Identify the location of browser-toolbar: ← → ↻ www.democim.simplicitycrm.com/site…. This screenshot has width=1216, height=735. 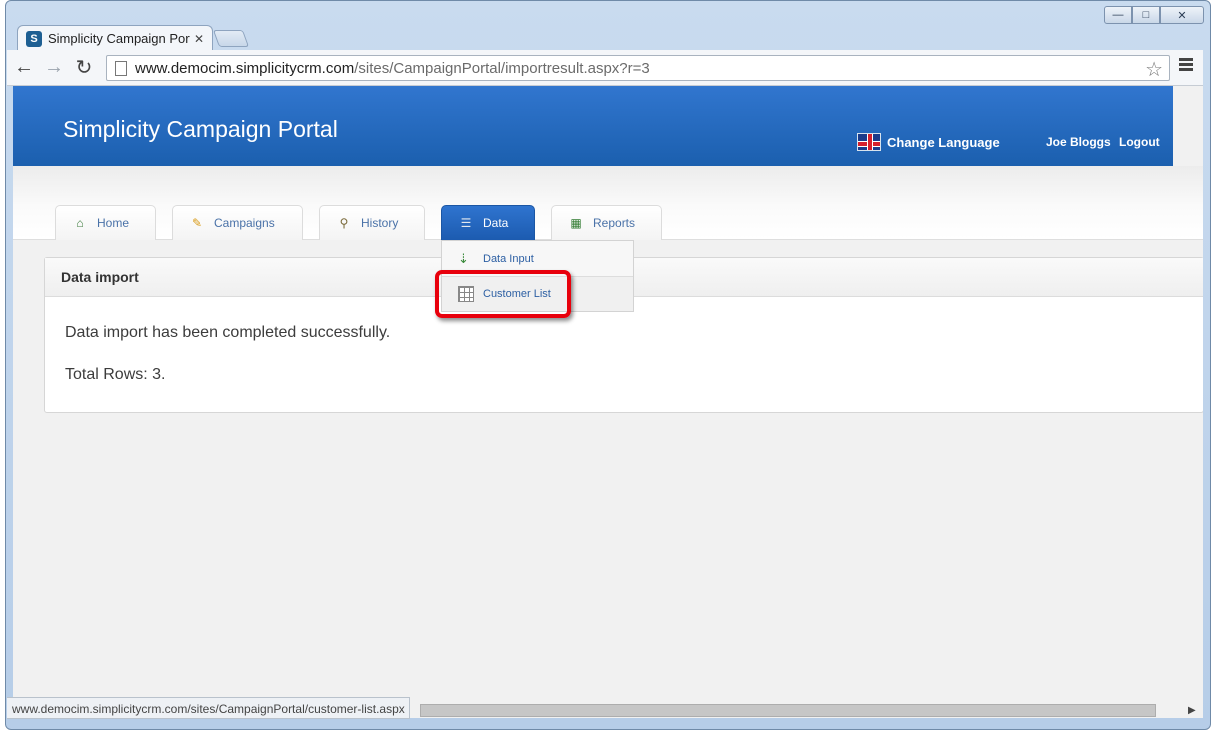
(605, 68).